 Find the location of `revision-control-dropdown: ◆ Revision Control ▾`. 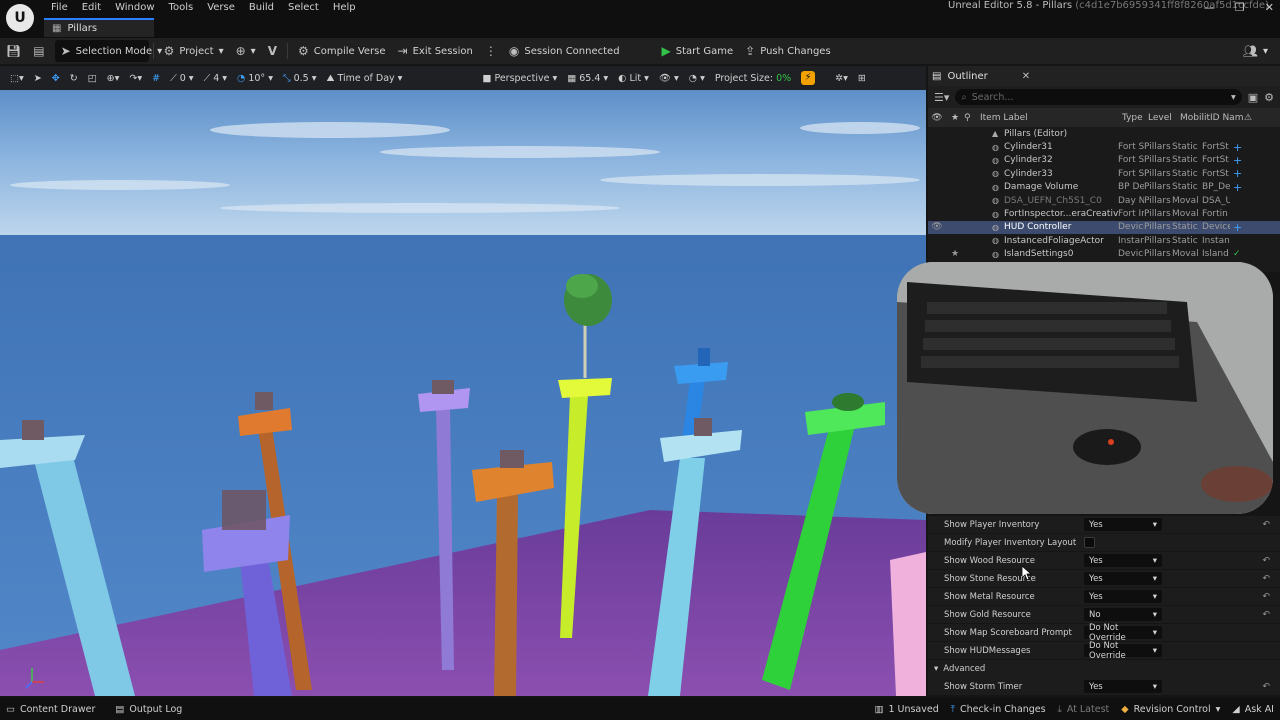

revision-control-dropdown: ◆ Revision Control ▾ is located at coordinates (1170, 709).